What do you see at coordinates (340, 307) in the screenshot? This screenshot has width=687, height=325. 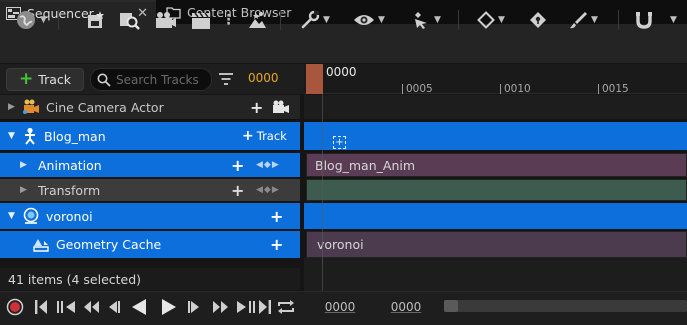 I see `playback-start-field: 0000` at bounding box center [340, 307].